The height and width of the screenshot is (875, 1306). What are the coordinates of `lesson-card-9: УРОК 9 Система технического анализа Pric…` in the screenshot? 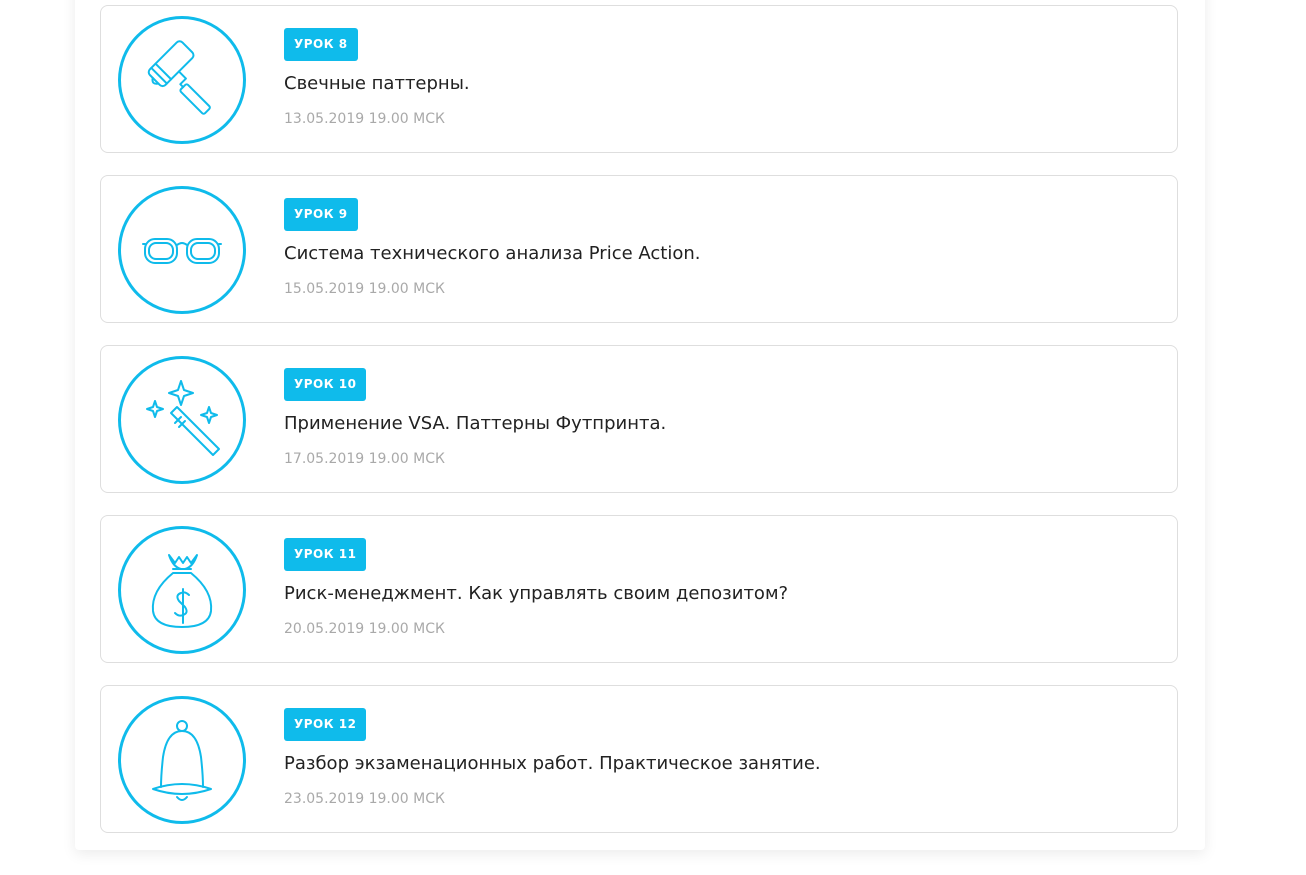 It's located at (639, 249).